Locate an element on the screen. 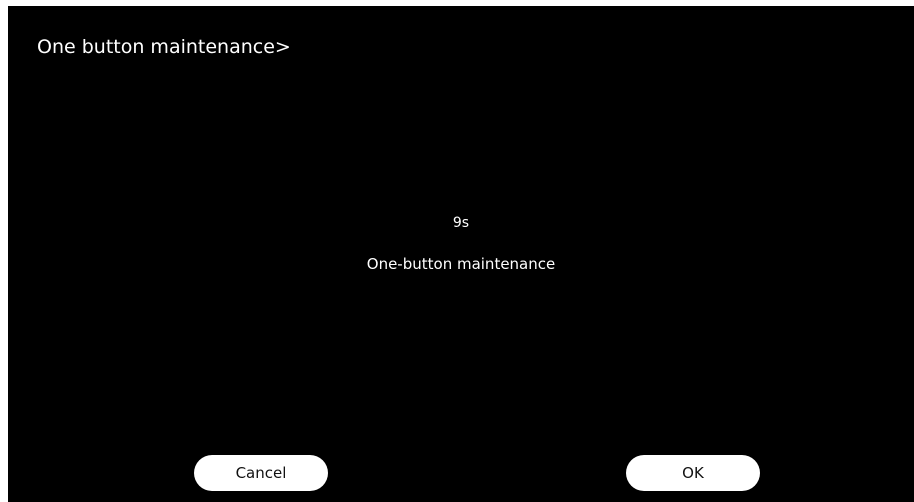  ok-button: OK is located at coordinates (693, 473).